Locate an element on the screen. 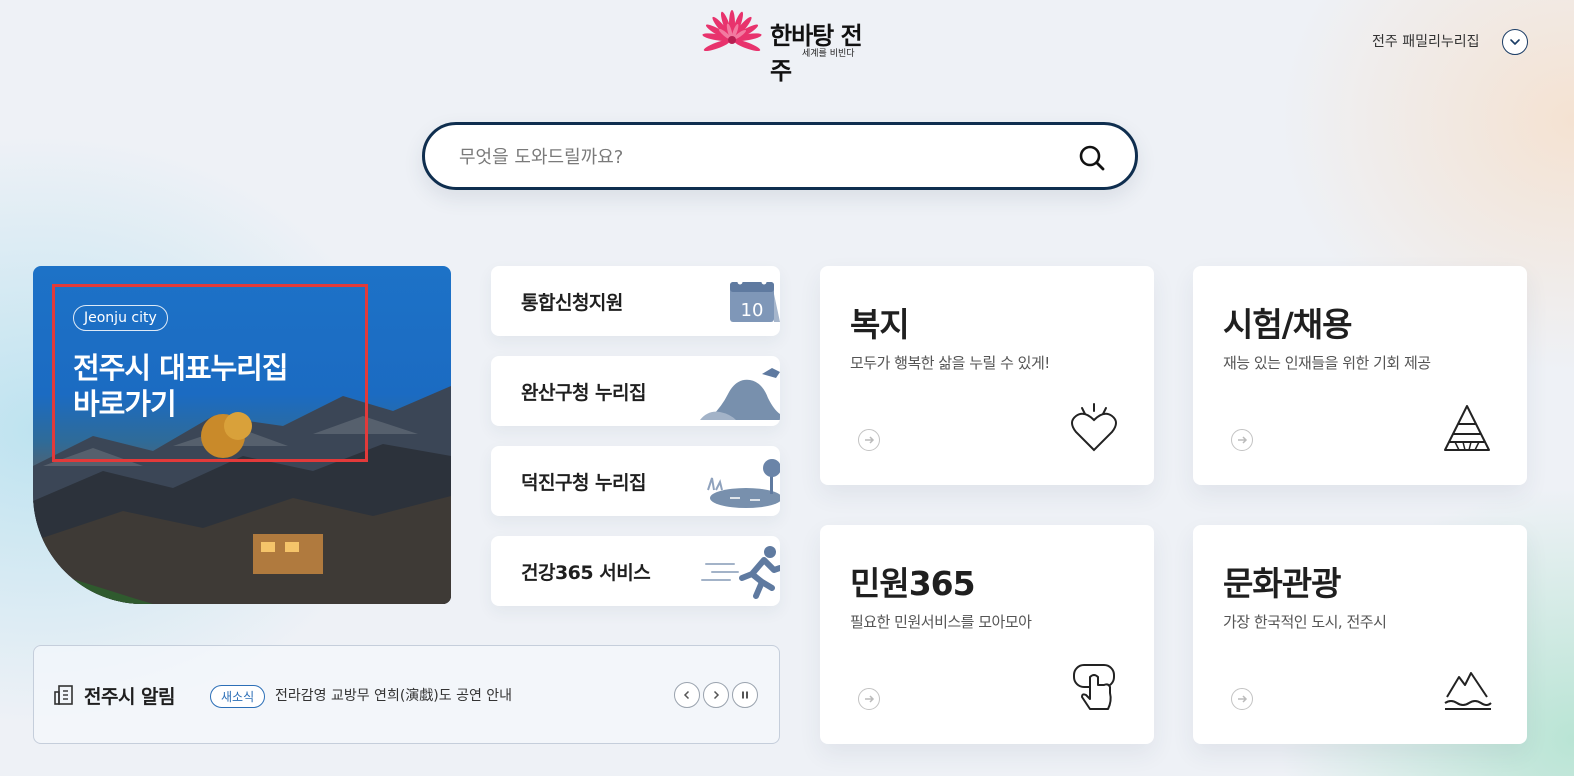 Image resolution: width=1574 pixels, height=776 pixels. service-description: 재능 있는 인재들을 위한 기회 제공 is located at coordinates (1327, 363).